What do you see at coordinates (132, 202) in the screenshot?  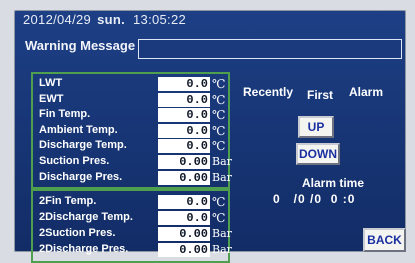 I see `sensor-row-2fin-temp: 2Fin Temp. 0.0 ℃` at bounding box center [132, 202].